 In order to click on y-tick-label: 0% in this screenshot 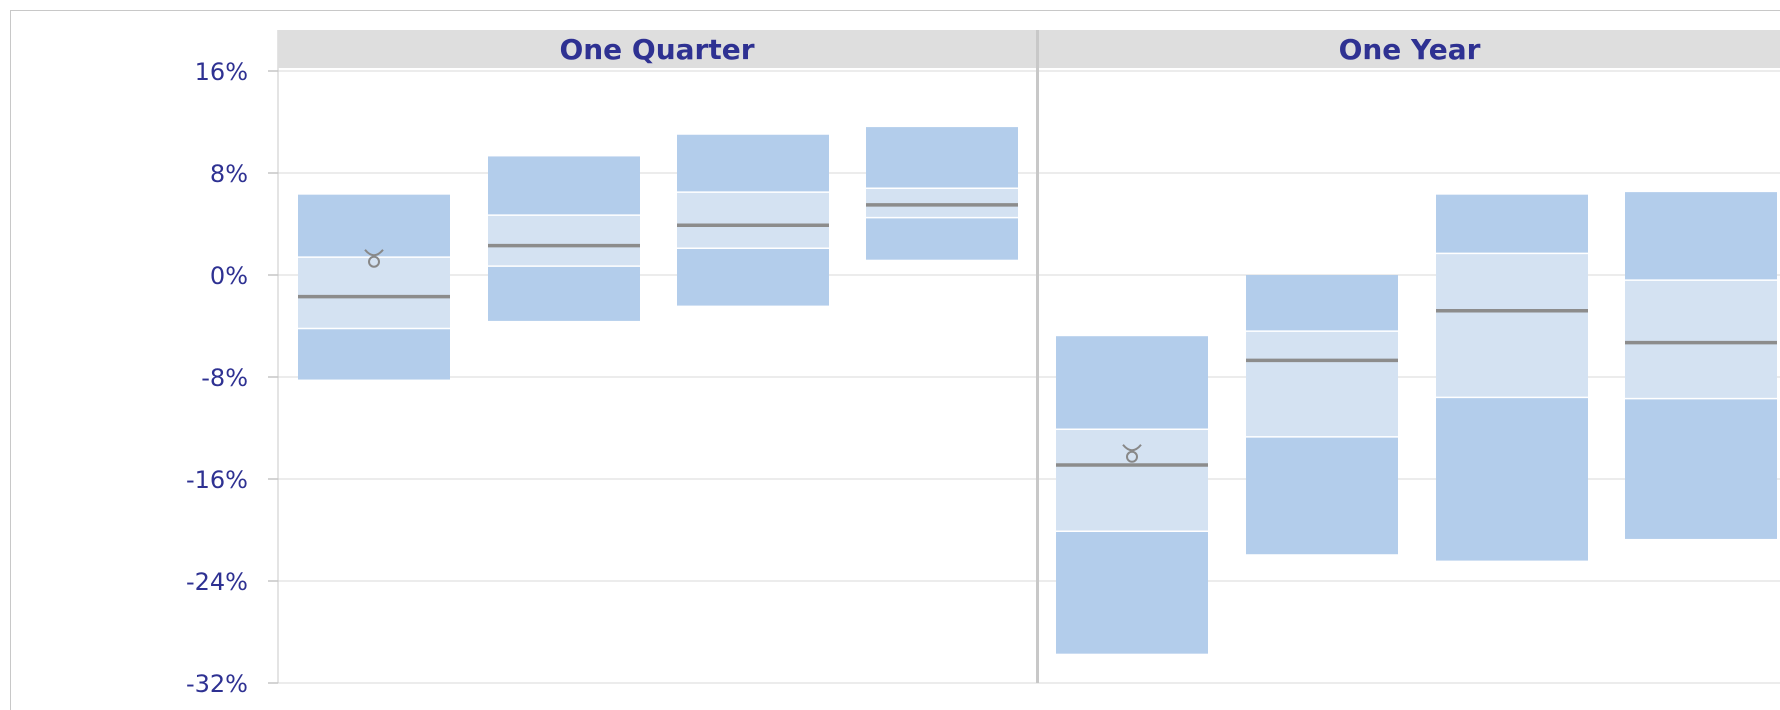, I will do `click(229, 276)`.